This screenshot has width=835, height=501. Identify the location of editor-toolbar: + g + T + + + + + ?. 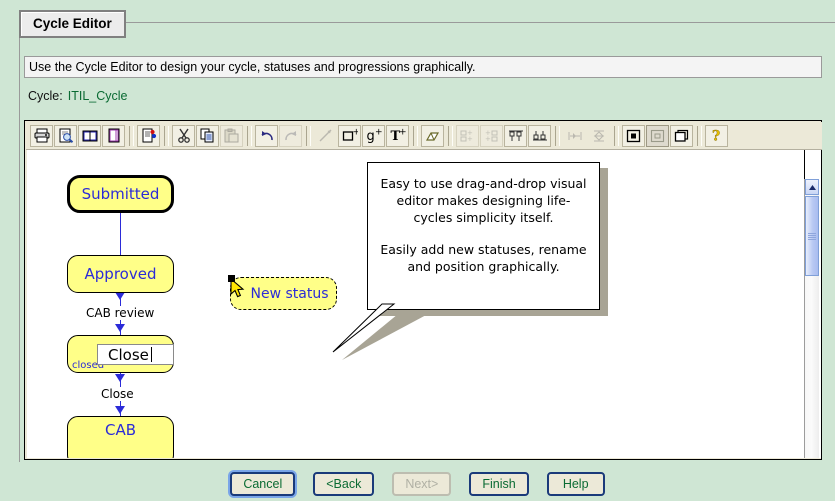
(424, 136).